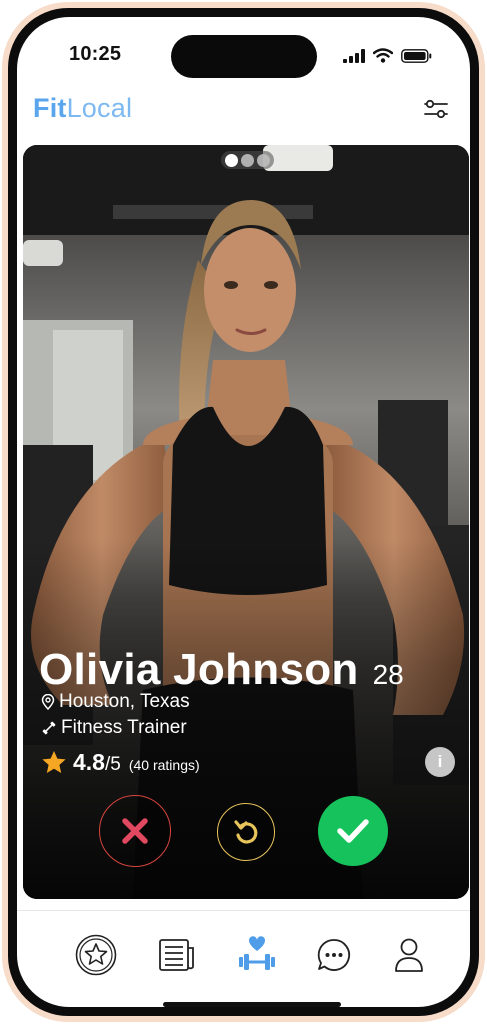 This screenshot has width=487, height=1024. I want to click on info-icon: i, so click(440, 761).